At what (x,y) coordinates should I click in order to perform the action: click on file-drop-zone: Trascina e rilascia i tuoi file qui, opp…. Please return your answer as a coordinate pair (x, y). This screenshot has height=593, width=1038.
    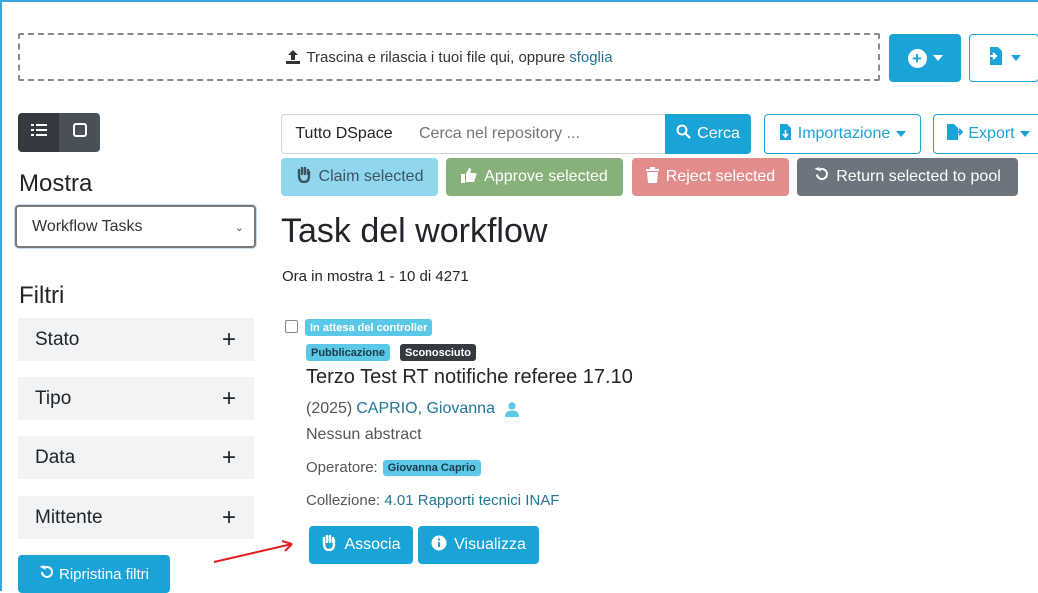
    Looking at the image, I should click on (449, 57).